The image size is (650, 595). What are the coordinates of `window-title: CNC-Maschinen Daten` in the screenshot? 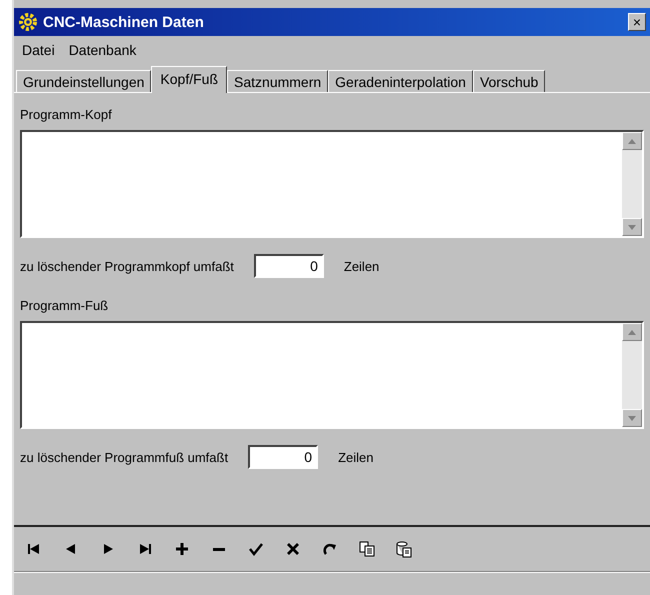 It's located at (124, 22).